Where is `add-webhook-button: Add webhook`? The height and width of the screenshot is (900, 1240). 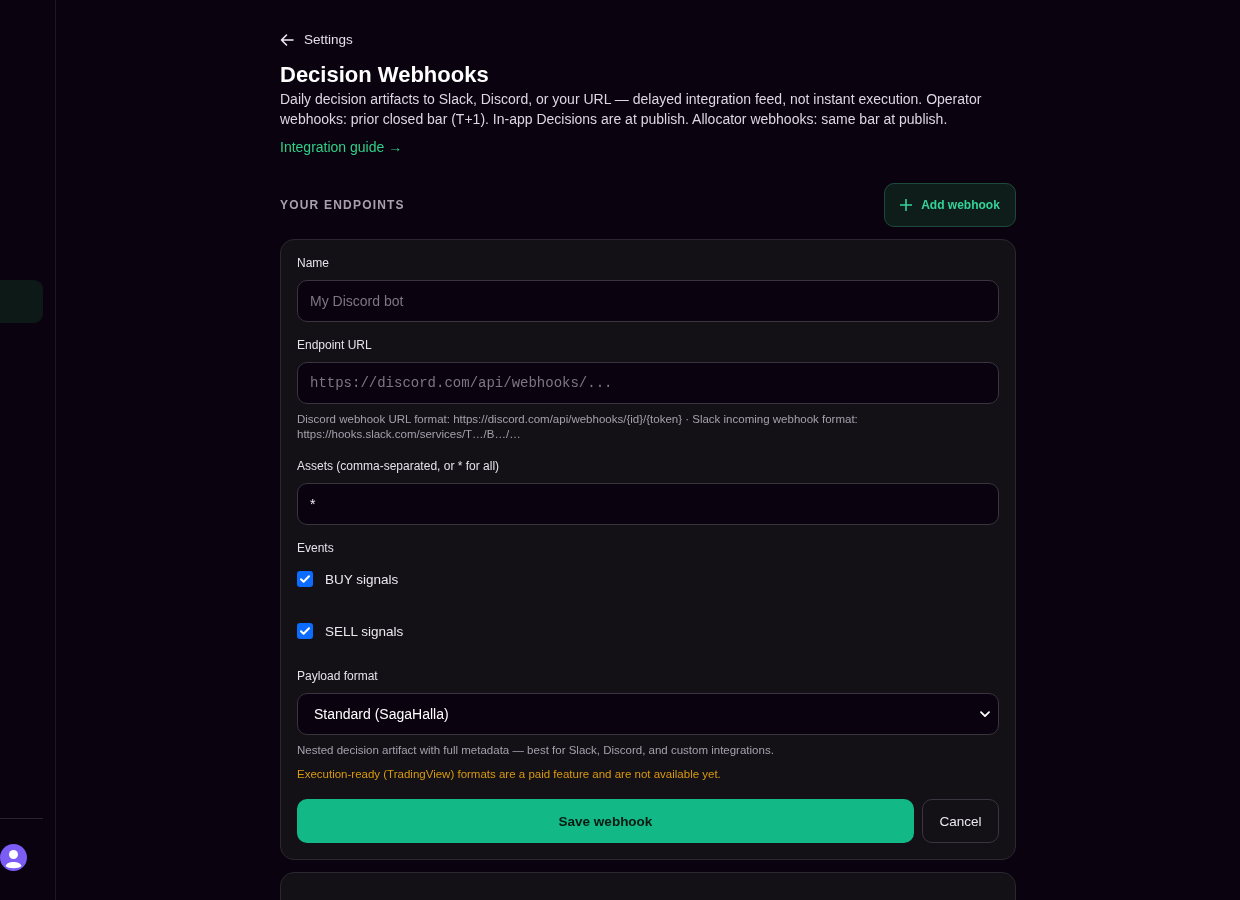
add-webhook-button: Add webhook is located at coordinates (950, 205).